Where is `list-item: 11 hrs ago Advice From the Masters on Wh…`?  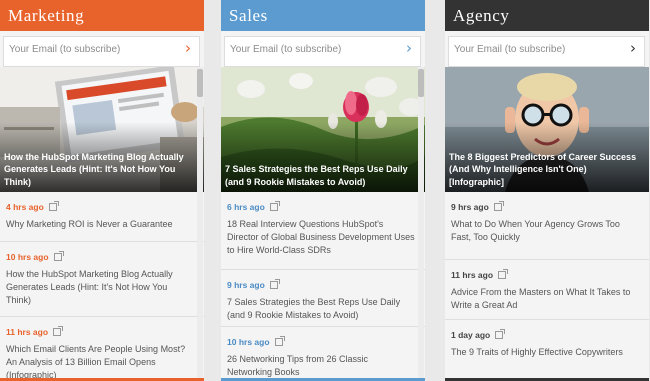 list-item: 11 hrs ago Advice From the Masters on Wh… is located at coordinates (547, 290).